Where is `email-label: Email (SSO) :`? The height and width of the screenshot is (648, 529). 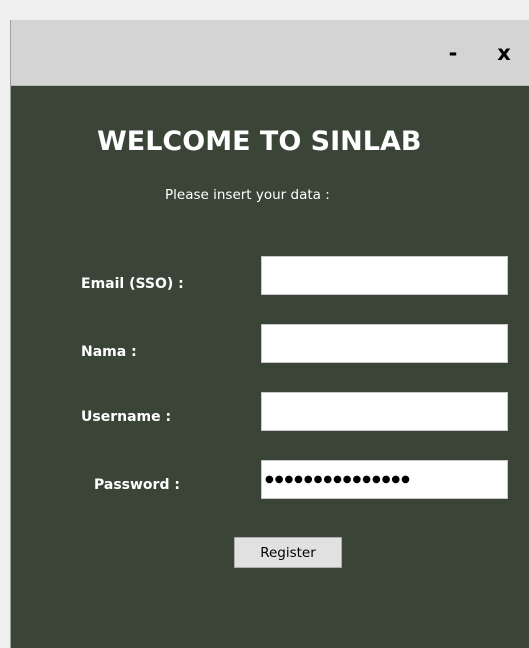 email-label: Email (SSO) : is located at coordinates (132, 284).